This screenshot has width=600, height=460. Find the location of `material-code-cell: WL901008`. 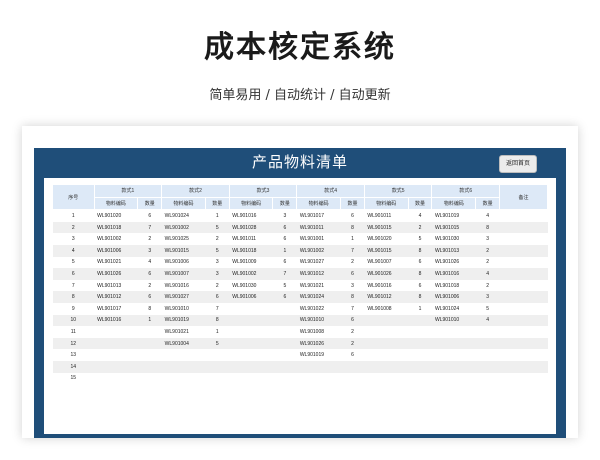

material-code-cell: WL901008 is located at coordinates (318, 332).